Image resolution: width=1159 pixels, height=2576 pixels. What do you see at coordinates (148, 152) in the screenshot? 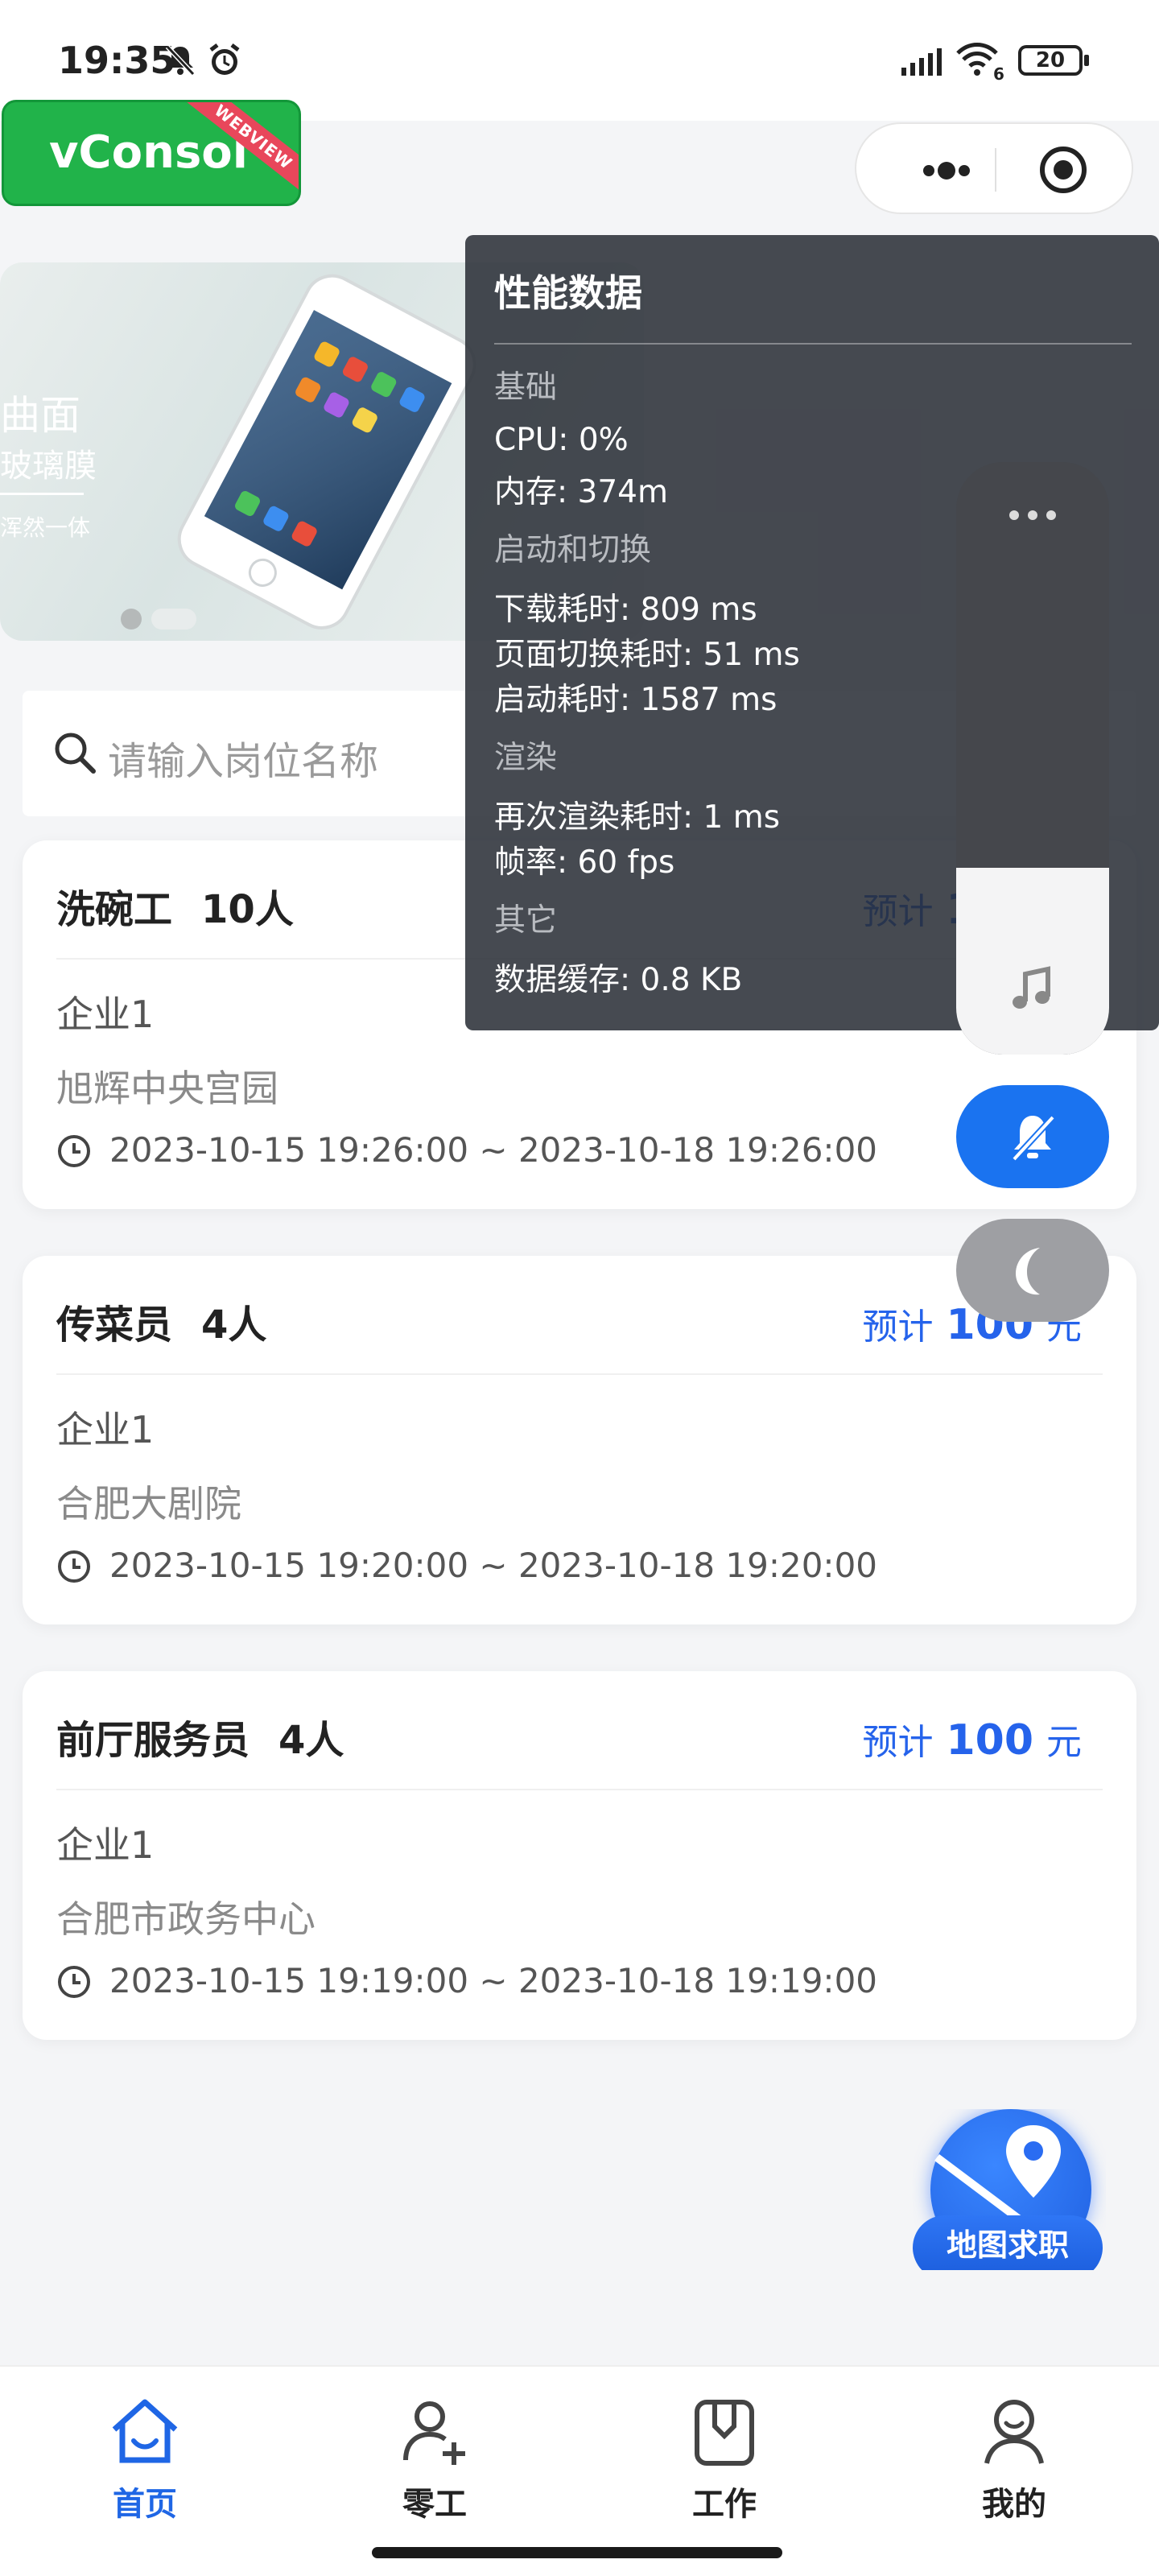
I see `vconsole-label: vConsol` at bounding box center [148, 152].